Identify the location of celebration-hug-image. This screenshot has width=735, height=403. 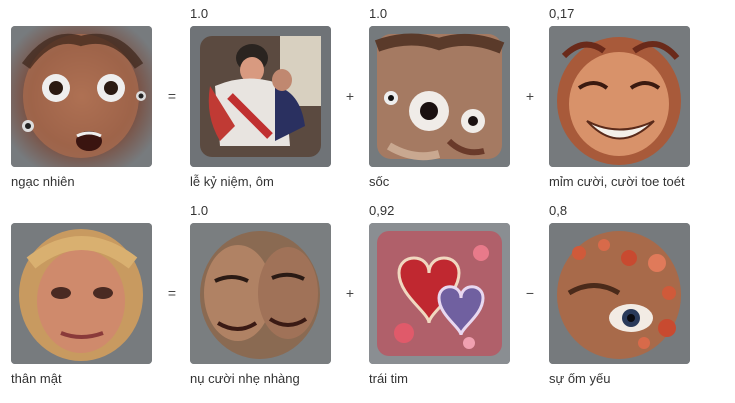
(260, 96).